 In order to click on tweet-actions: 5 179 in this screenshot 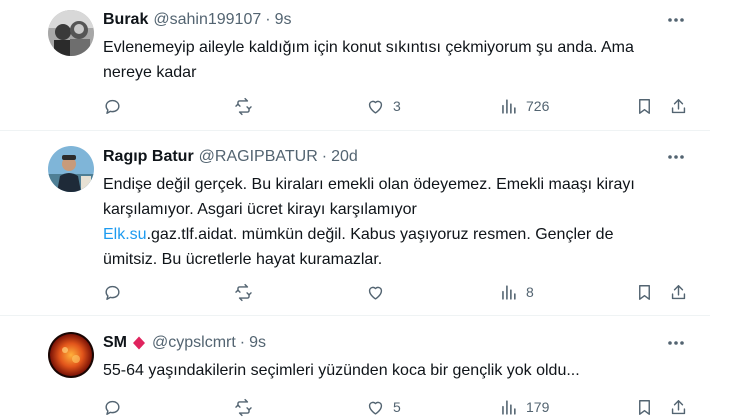, I will do `click(396, 407)`.